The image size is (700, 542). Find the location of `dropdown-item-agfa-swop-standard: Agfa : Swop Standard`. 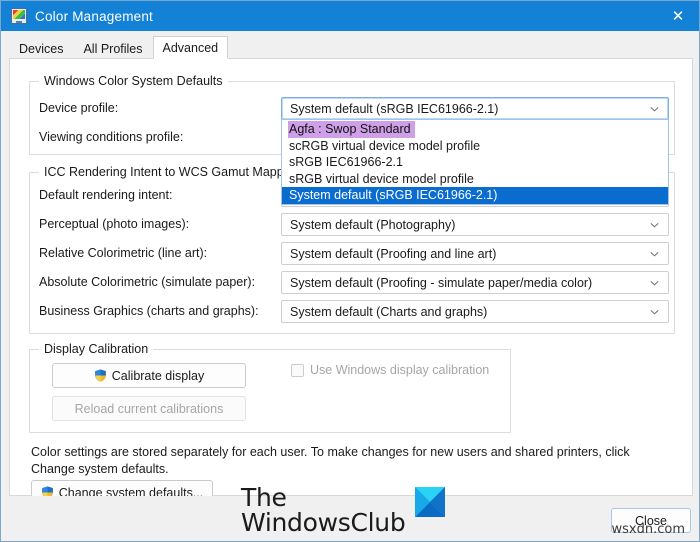

dropdown-item-agfa-swop-standard: Agfa : Swop Standard is located at coordinates (351, 129).